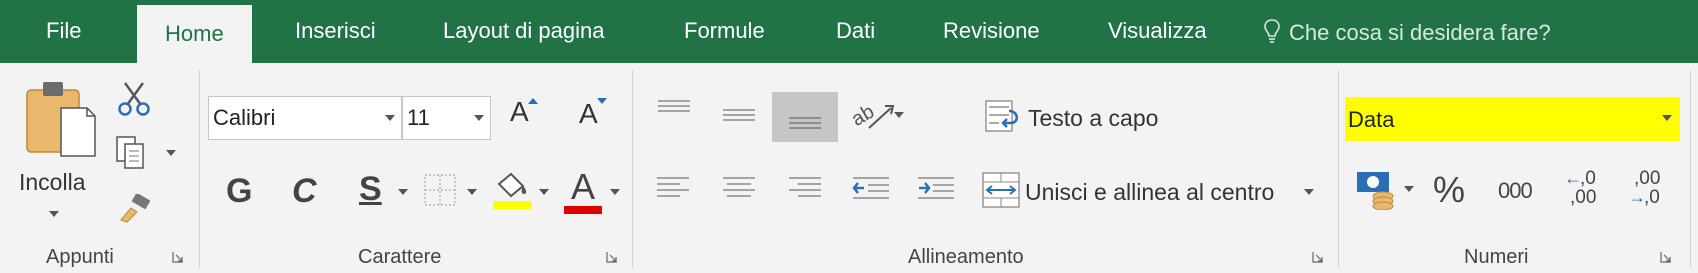  Describe the element at coordinates (1409, 189) in the screenshot. I see `accounting-dropdown-arrow` at that location.